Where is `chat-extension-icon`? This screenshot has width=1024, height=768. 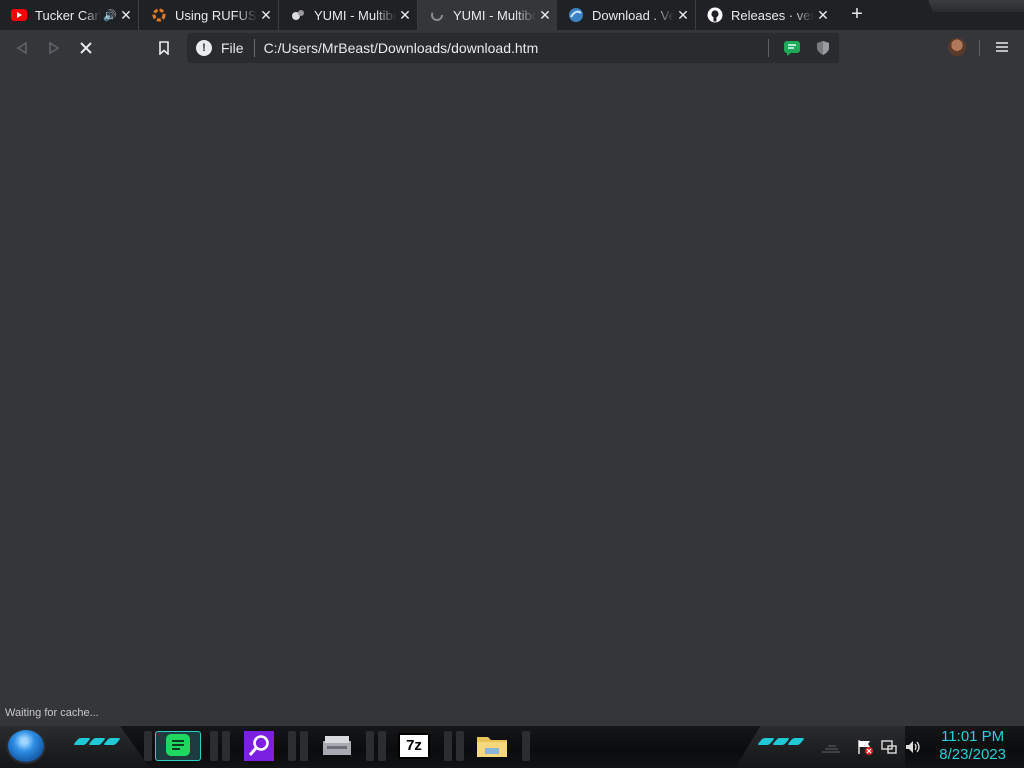
chat-extension-icon is located at coordinates (792, 48).